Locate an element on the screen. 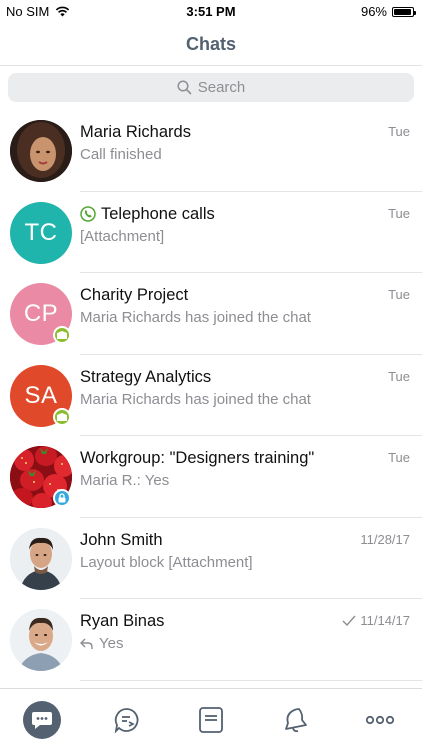 This screenshot has width=422, height=750. avatar: TC is located at coordinates (41, 232).